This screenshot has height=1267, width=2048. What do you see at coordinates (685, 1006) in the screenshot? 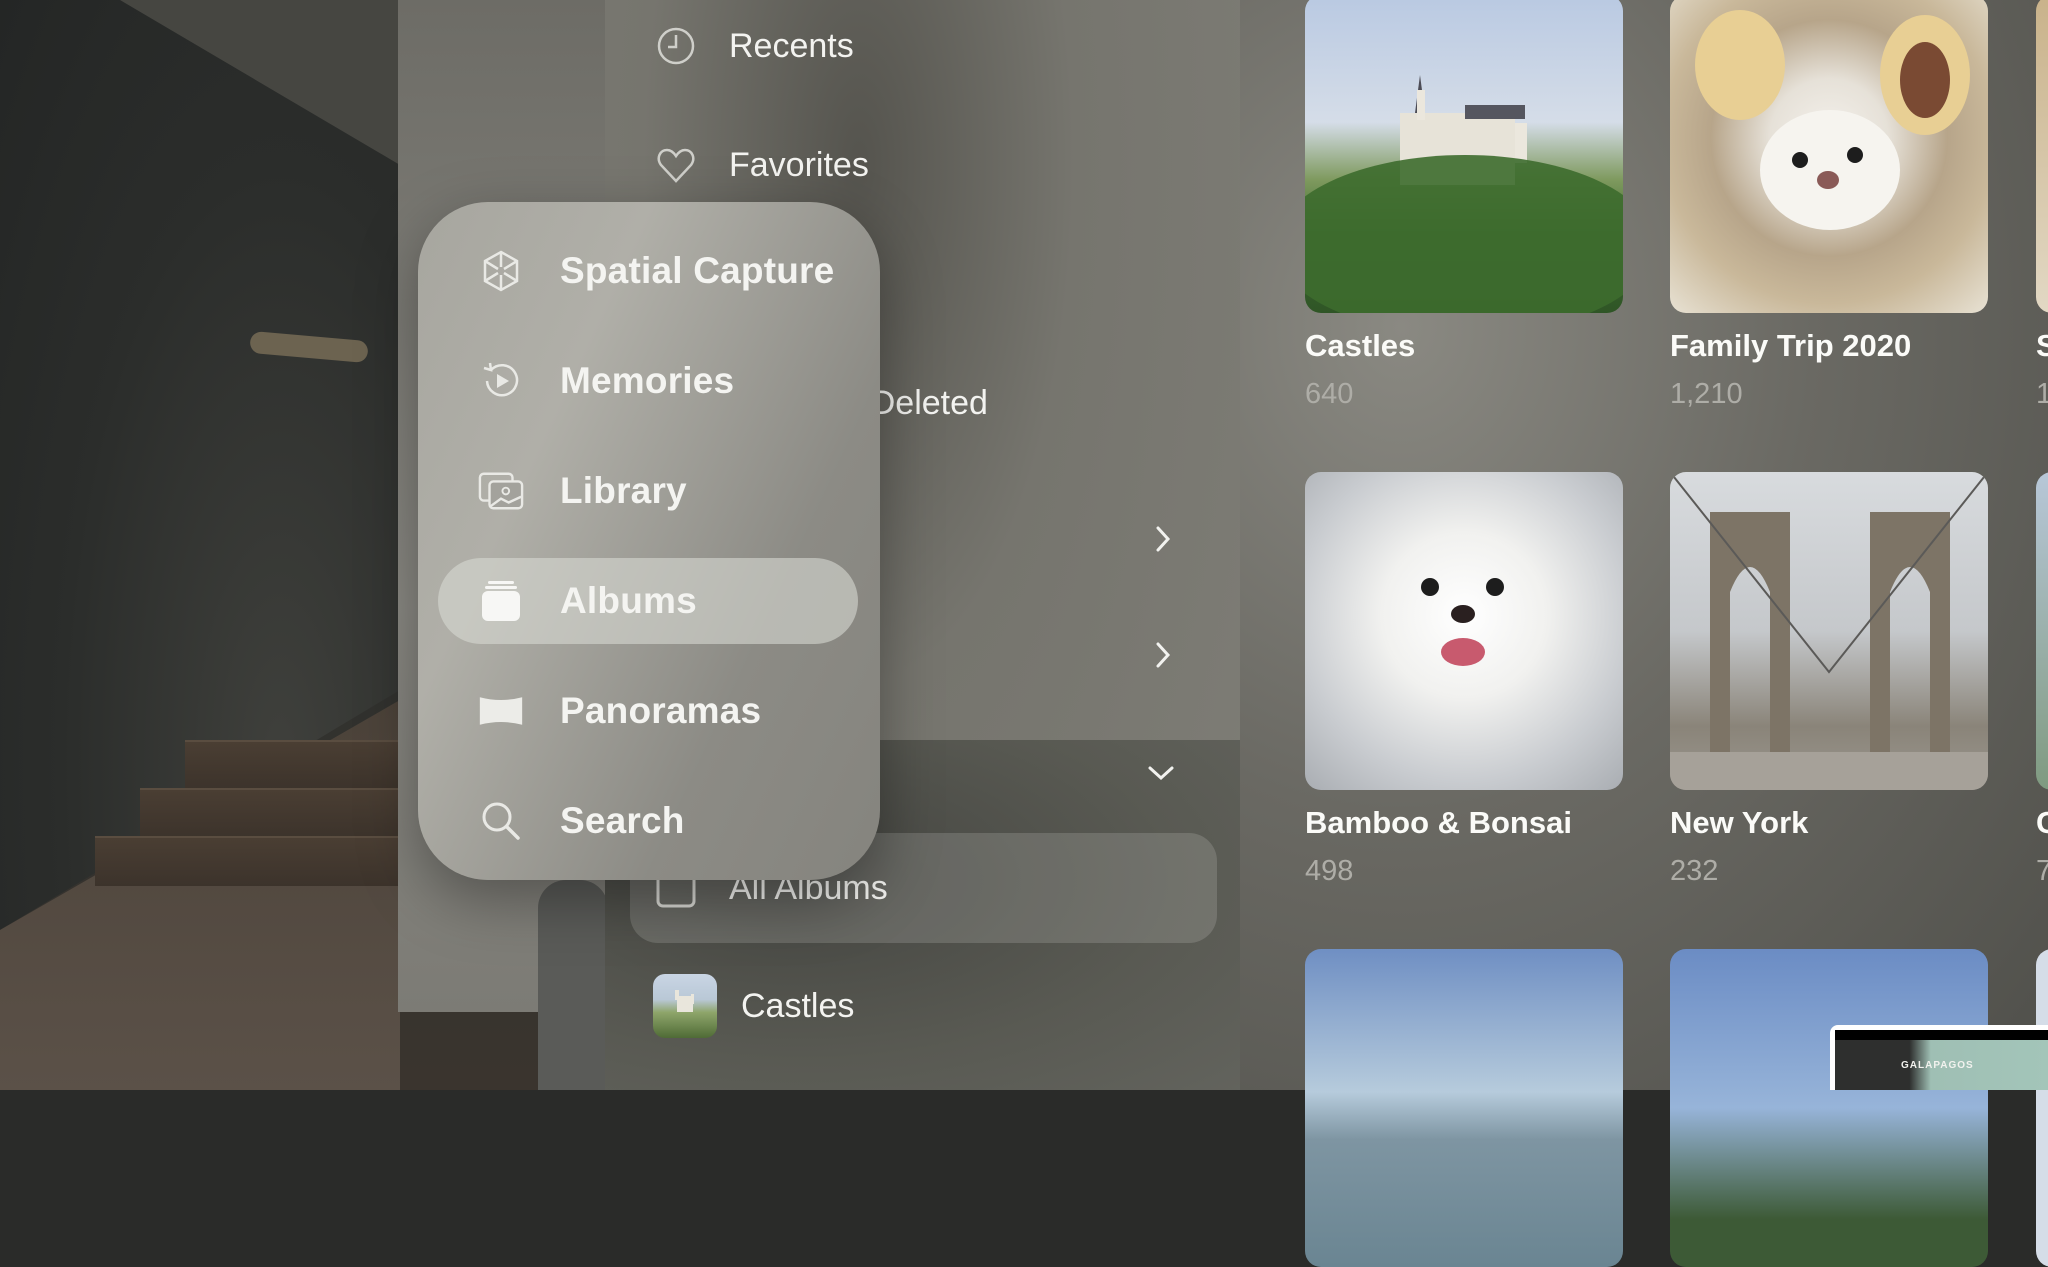
I see `castle-thumbnail` at bounding box center [685, 1006].